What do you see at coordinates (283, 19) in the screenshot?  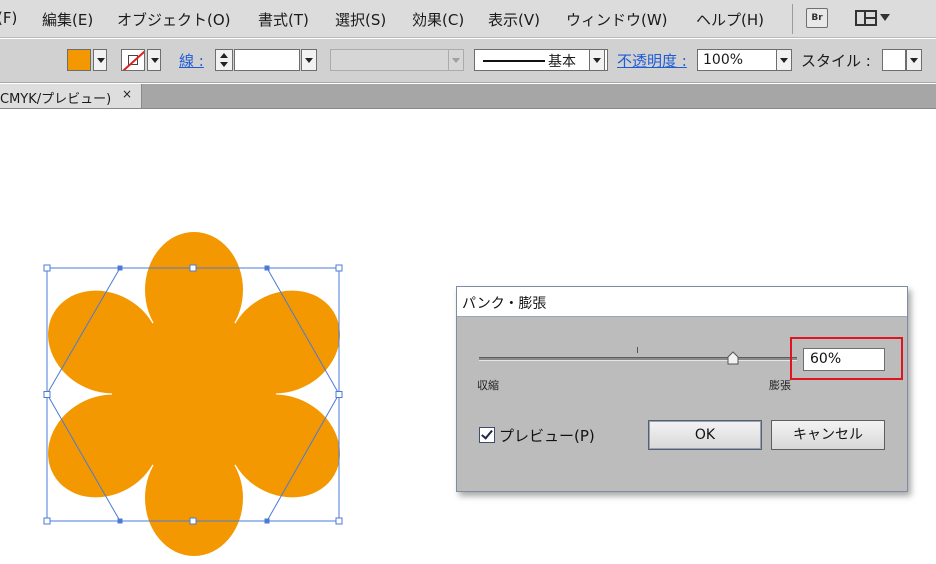 I see `menu-type: 書式(T)` at bounding box center [283, 19].